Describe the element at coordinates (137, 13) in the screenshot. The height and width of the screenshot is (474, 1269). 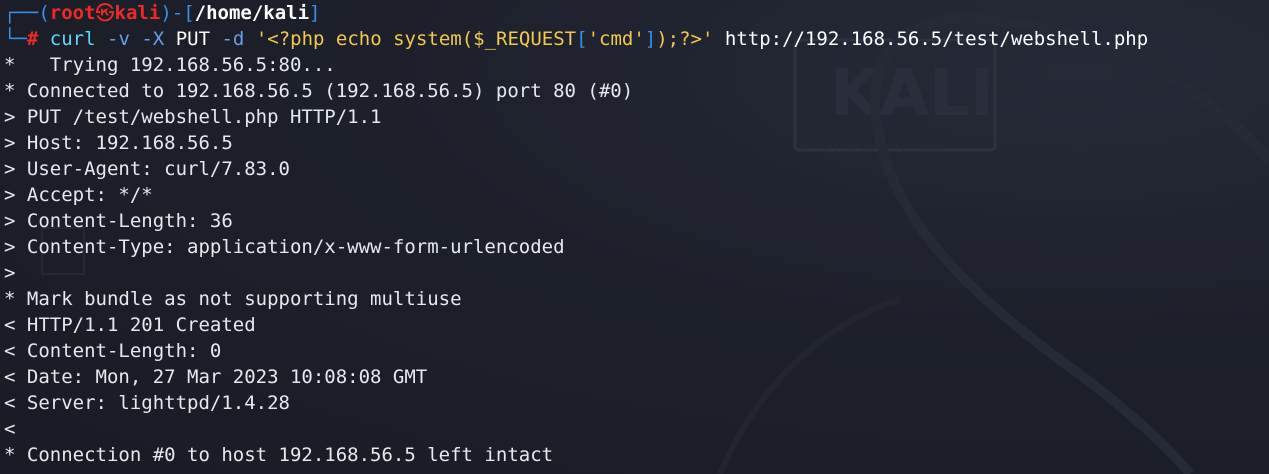
I see `prompt-host: kali` at that location.